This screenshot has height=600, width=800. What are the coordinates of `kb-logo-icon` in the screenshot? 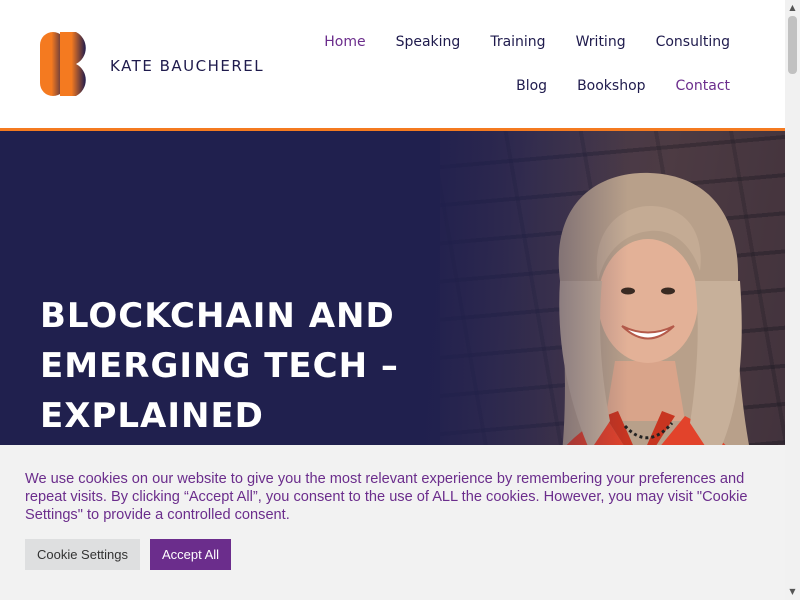 It's located at (63, 64).